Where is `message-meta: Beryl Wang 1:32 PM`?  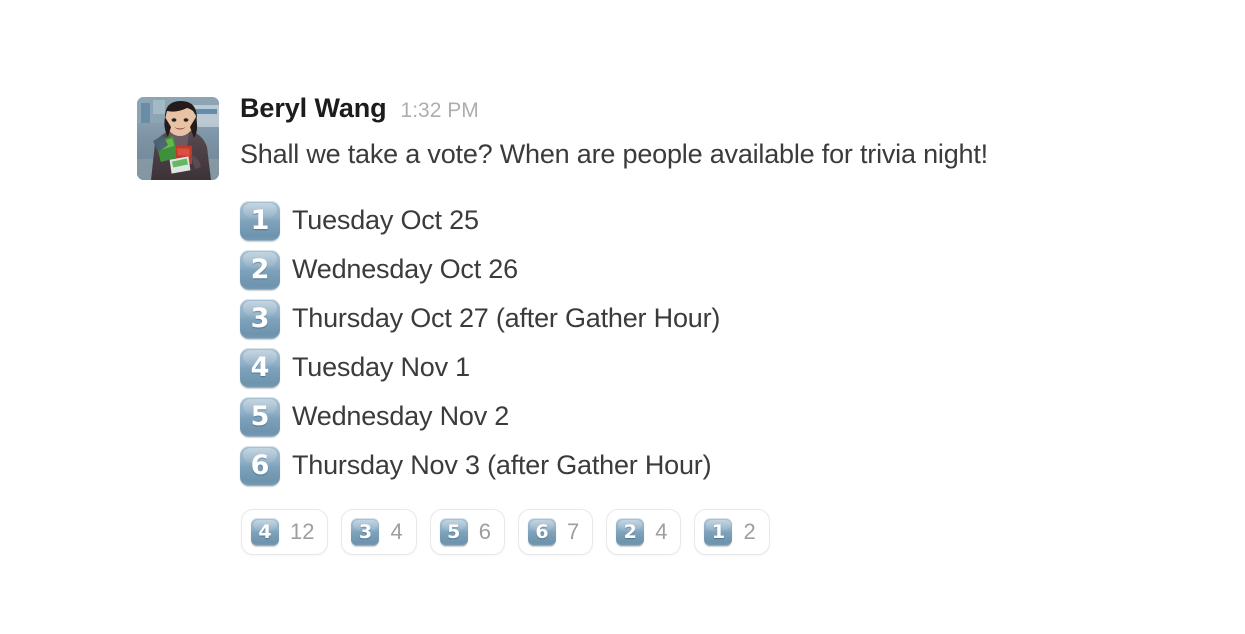
message-meta: Beryl Wang 1:32 PM is located at coordinates (718, 111).